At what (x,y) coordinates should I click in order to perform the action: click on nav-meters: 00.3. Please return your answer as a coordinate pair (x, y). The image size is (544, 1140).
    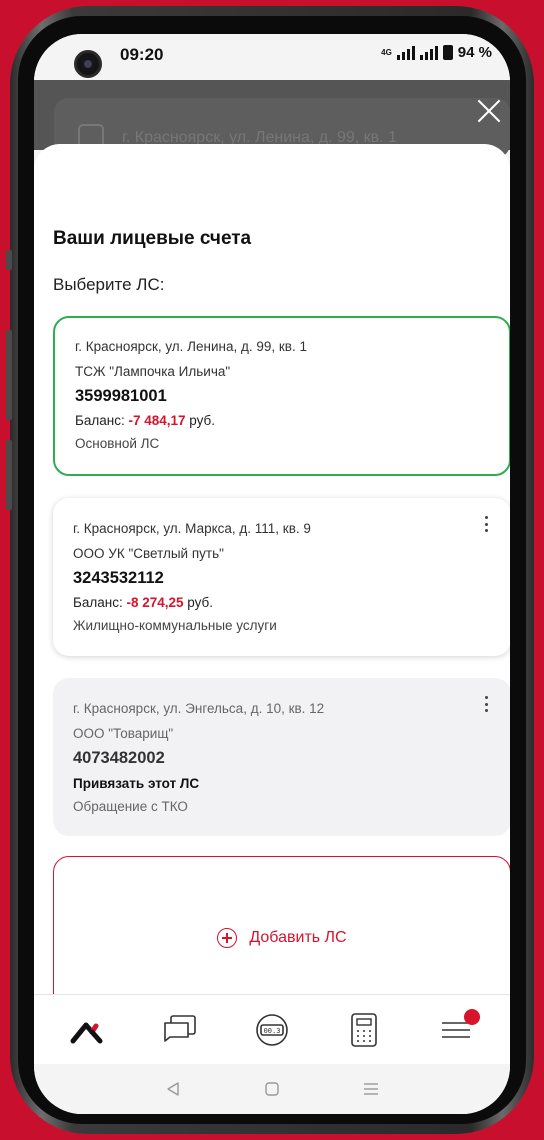
    Looking at the image, I should click on (272, 1030).